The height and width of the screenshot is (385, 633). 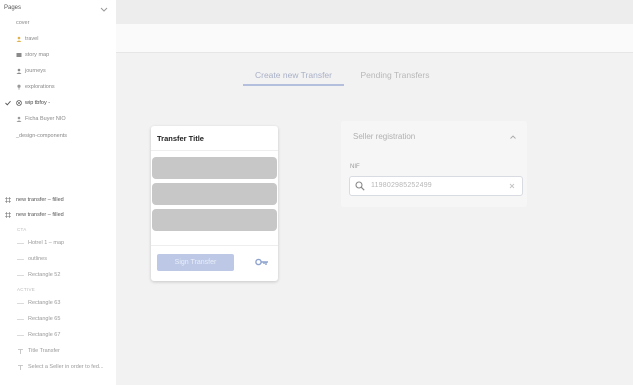 What do you see at coordinates (19, 87) in the screenshot?
I see `pin-icon` at bounding box center [19, 87].